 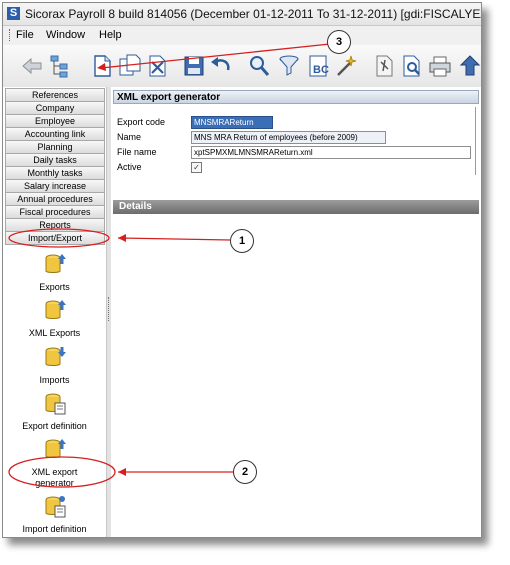 I want to click on nav-daily-tasks: Daily tasks, so click(x=55, y=160).